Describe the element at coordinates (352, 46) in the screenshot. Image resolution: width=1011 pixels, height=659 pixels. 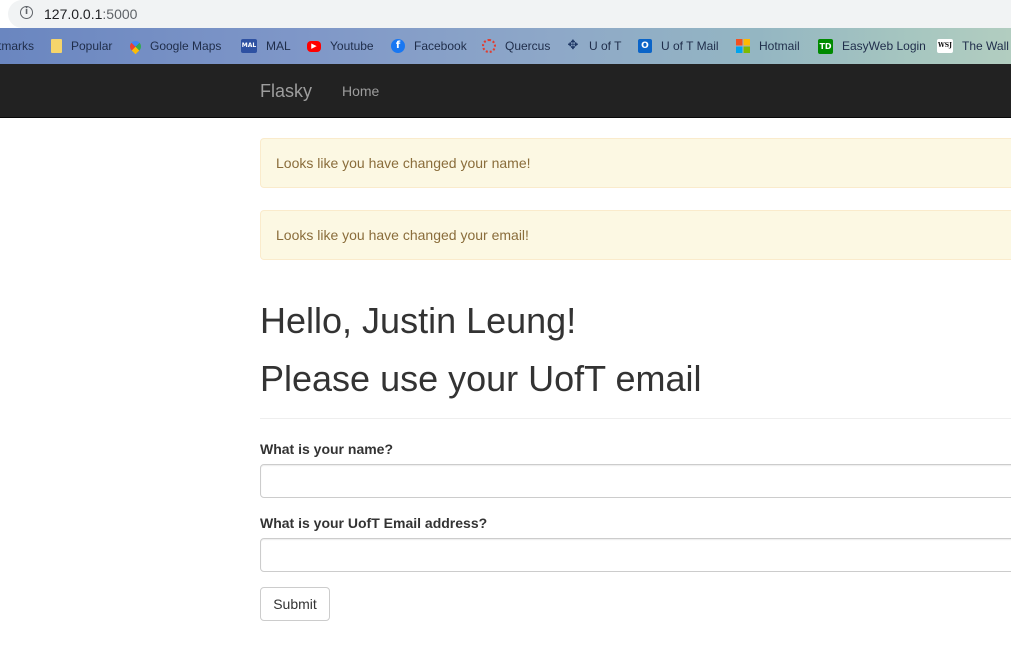
I see `bookmark-label: Youtube` at that location.